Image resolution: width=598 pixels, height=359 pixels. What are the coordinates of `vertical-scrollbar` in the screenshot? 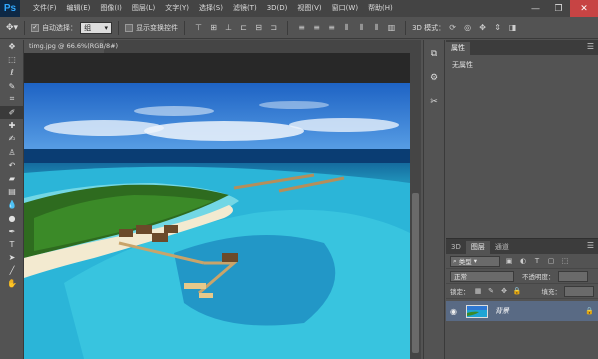 It's located at (415, 206).